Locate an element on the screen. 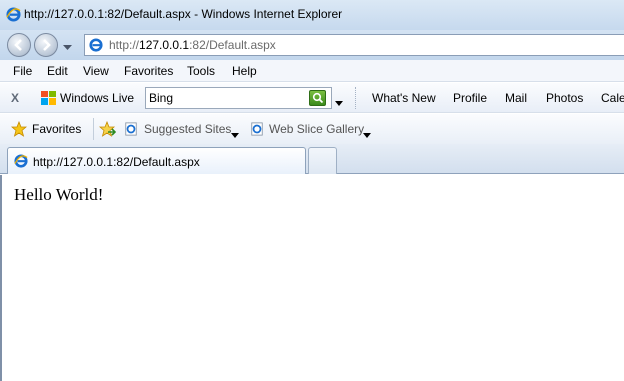 The width and height of the screenshot is (624, 381). photos-link: Photos is located at coordinates (564, 98).